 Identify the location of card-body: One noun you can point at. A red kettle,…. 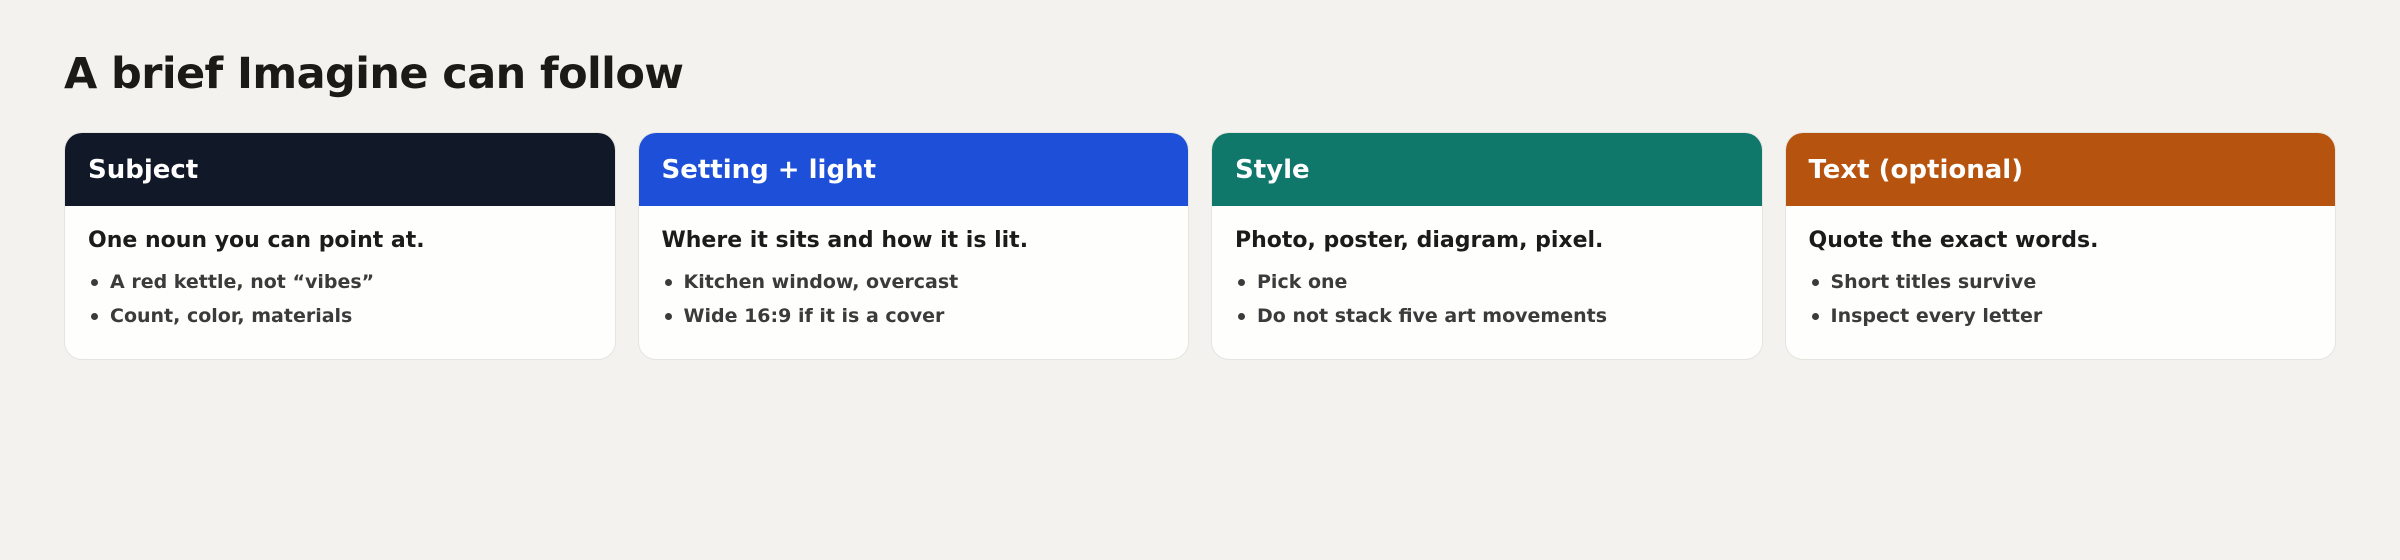
(340, 269).